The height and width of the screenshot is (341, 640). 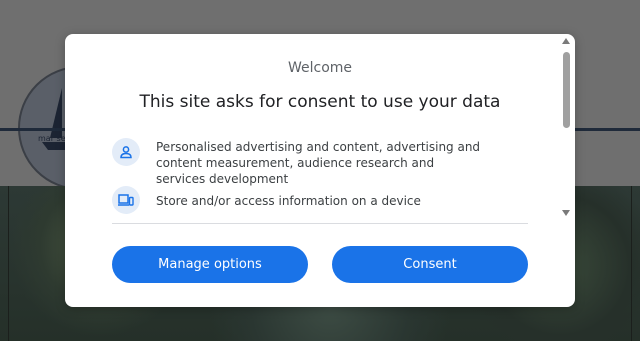 What do you see at coordinates (320, 68) in the screenshot?
I see `dialog-welcome: Welcome` at bounding box center [320, 68].